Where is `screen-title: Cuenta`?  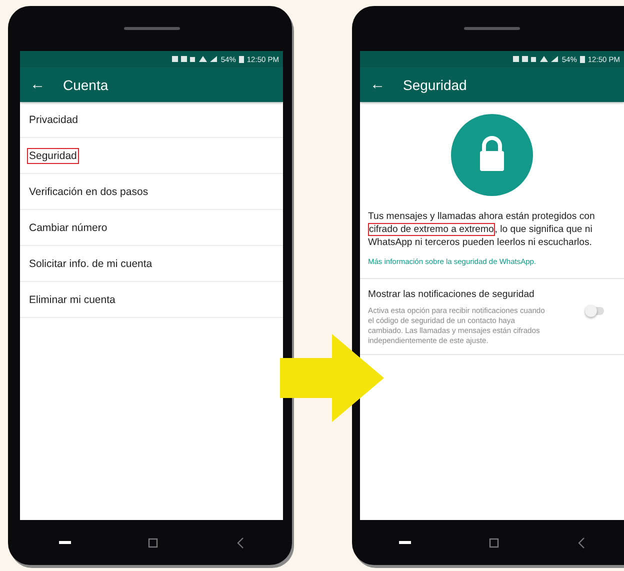
screen-title: Cuenta is located at coordinates (85, 84).